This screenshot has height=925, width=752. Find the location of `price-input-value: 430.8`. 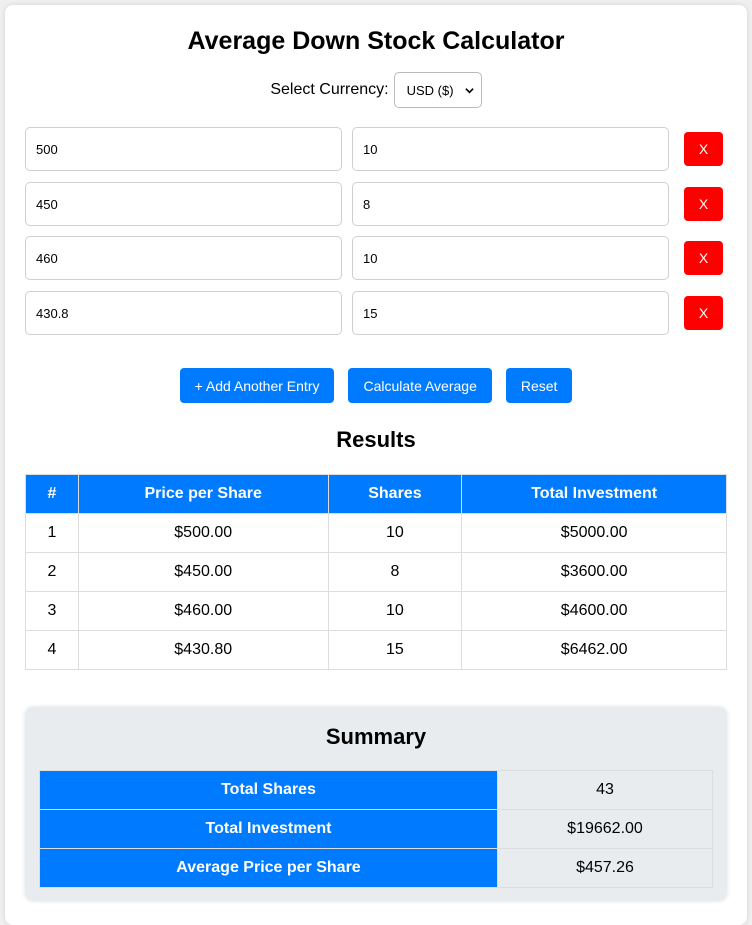

price-input-value: 430.8 is located at coordinates (52, 313).